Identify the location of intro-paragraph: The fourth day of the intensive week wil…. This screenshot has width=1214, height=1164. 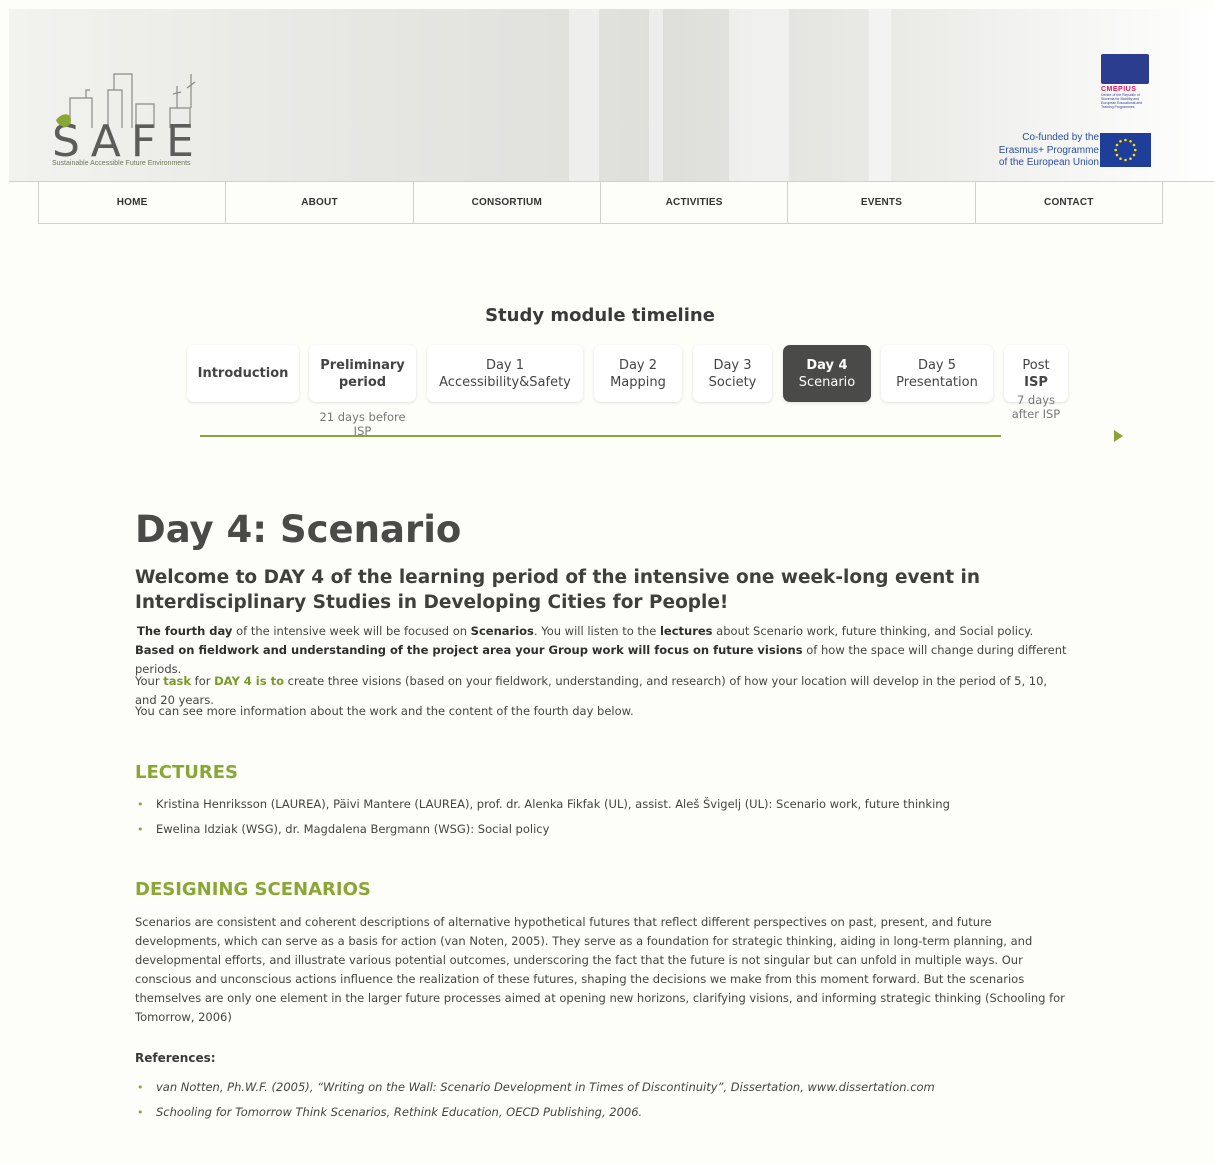
(602, 650).